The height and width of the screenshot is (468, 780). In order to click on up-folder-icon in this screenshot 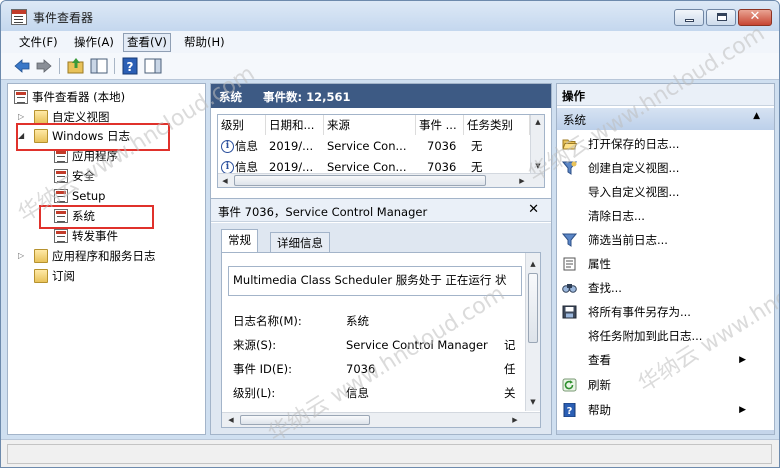, I will do `click(76, 66)`.